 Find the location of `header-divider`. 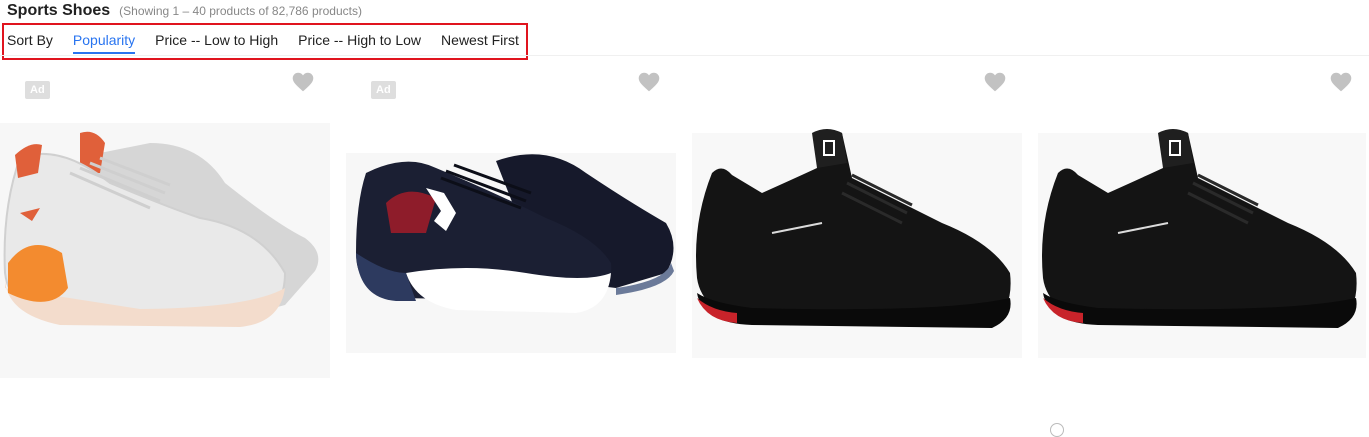

header-divider is located at coordinates (684, 55).